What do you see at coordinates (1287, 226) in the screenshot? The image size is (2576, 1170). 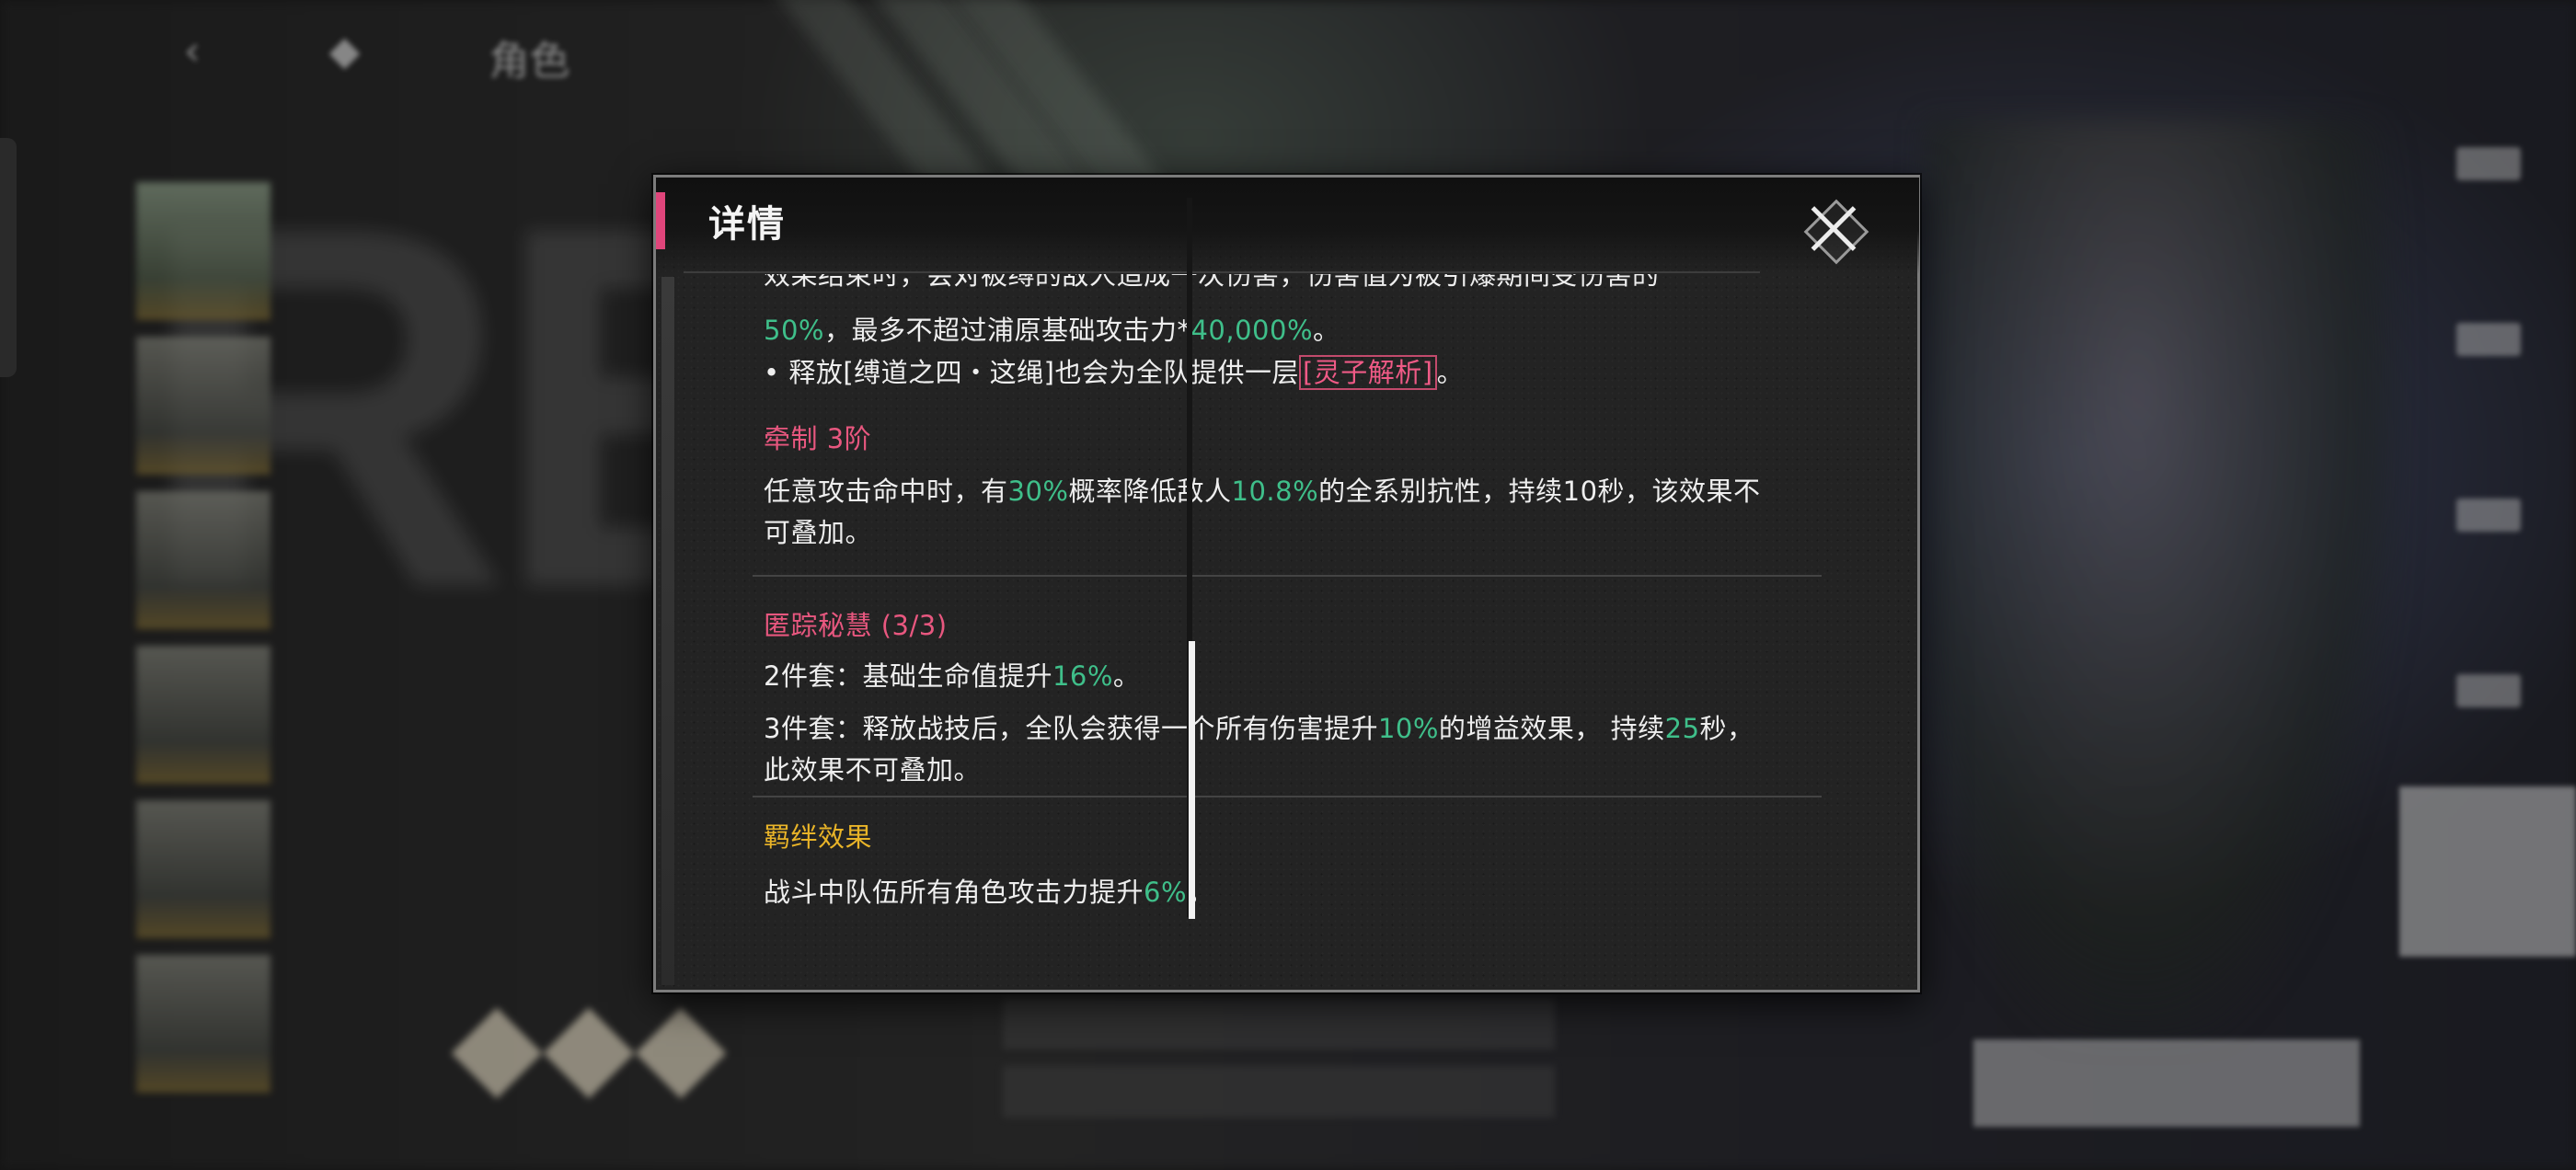 I see `dialog-header` at bounding box center [1287, 226].